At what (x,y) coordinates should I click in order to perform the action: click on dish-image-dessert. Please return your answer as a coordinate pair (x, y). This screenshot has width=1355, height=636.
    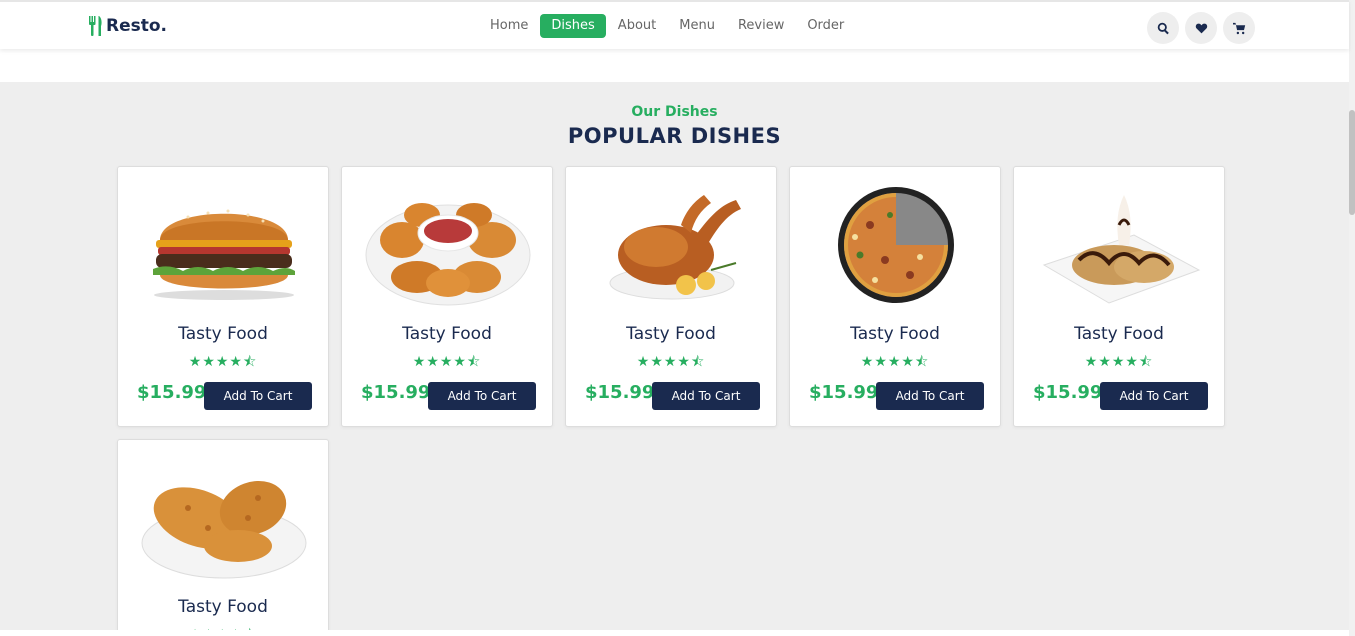
    Looking at the image, I should click on (1120, 247).